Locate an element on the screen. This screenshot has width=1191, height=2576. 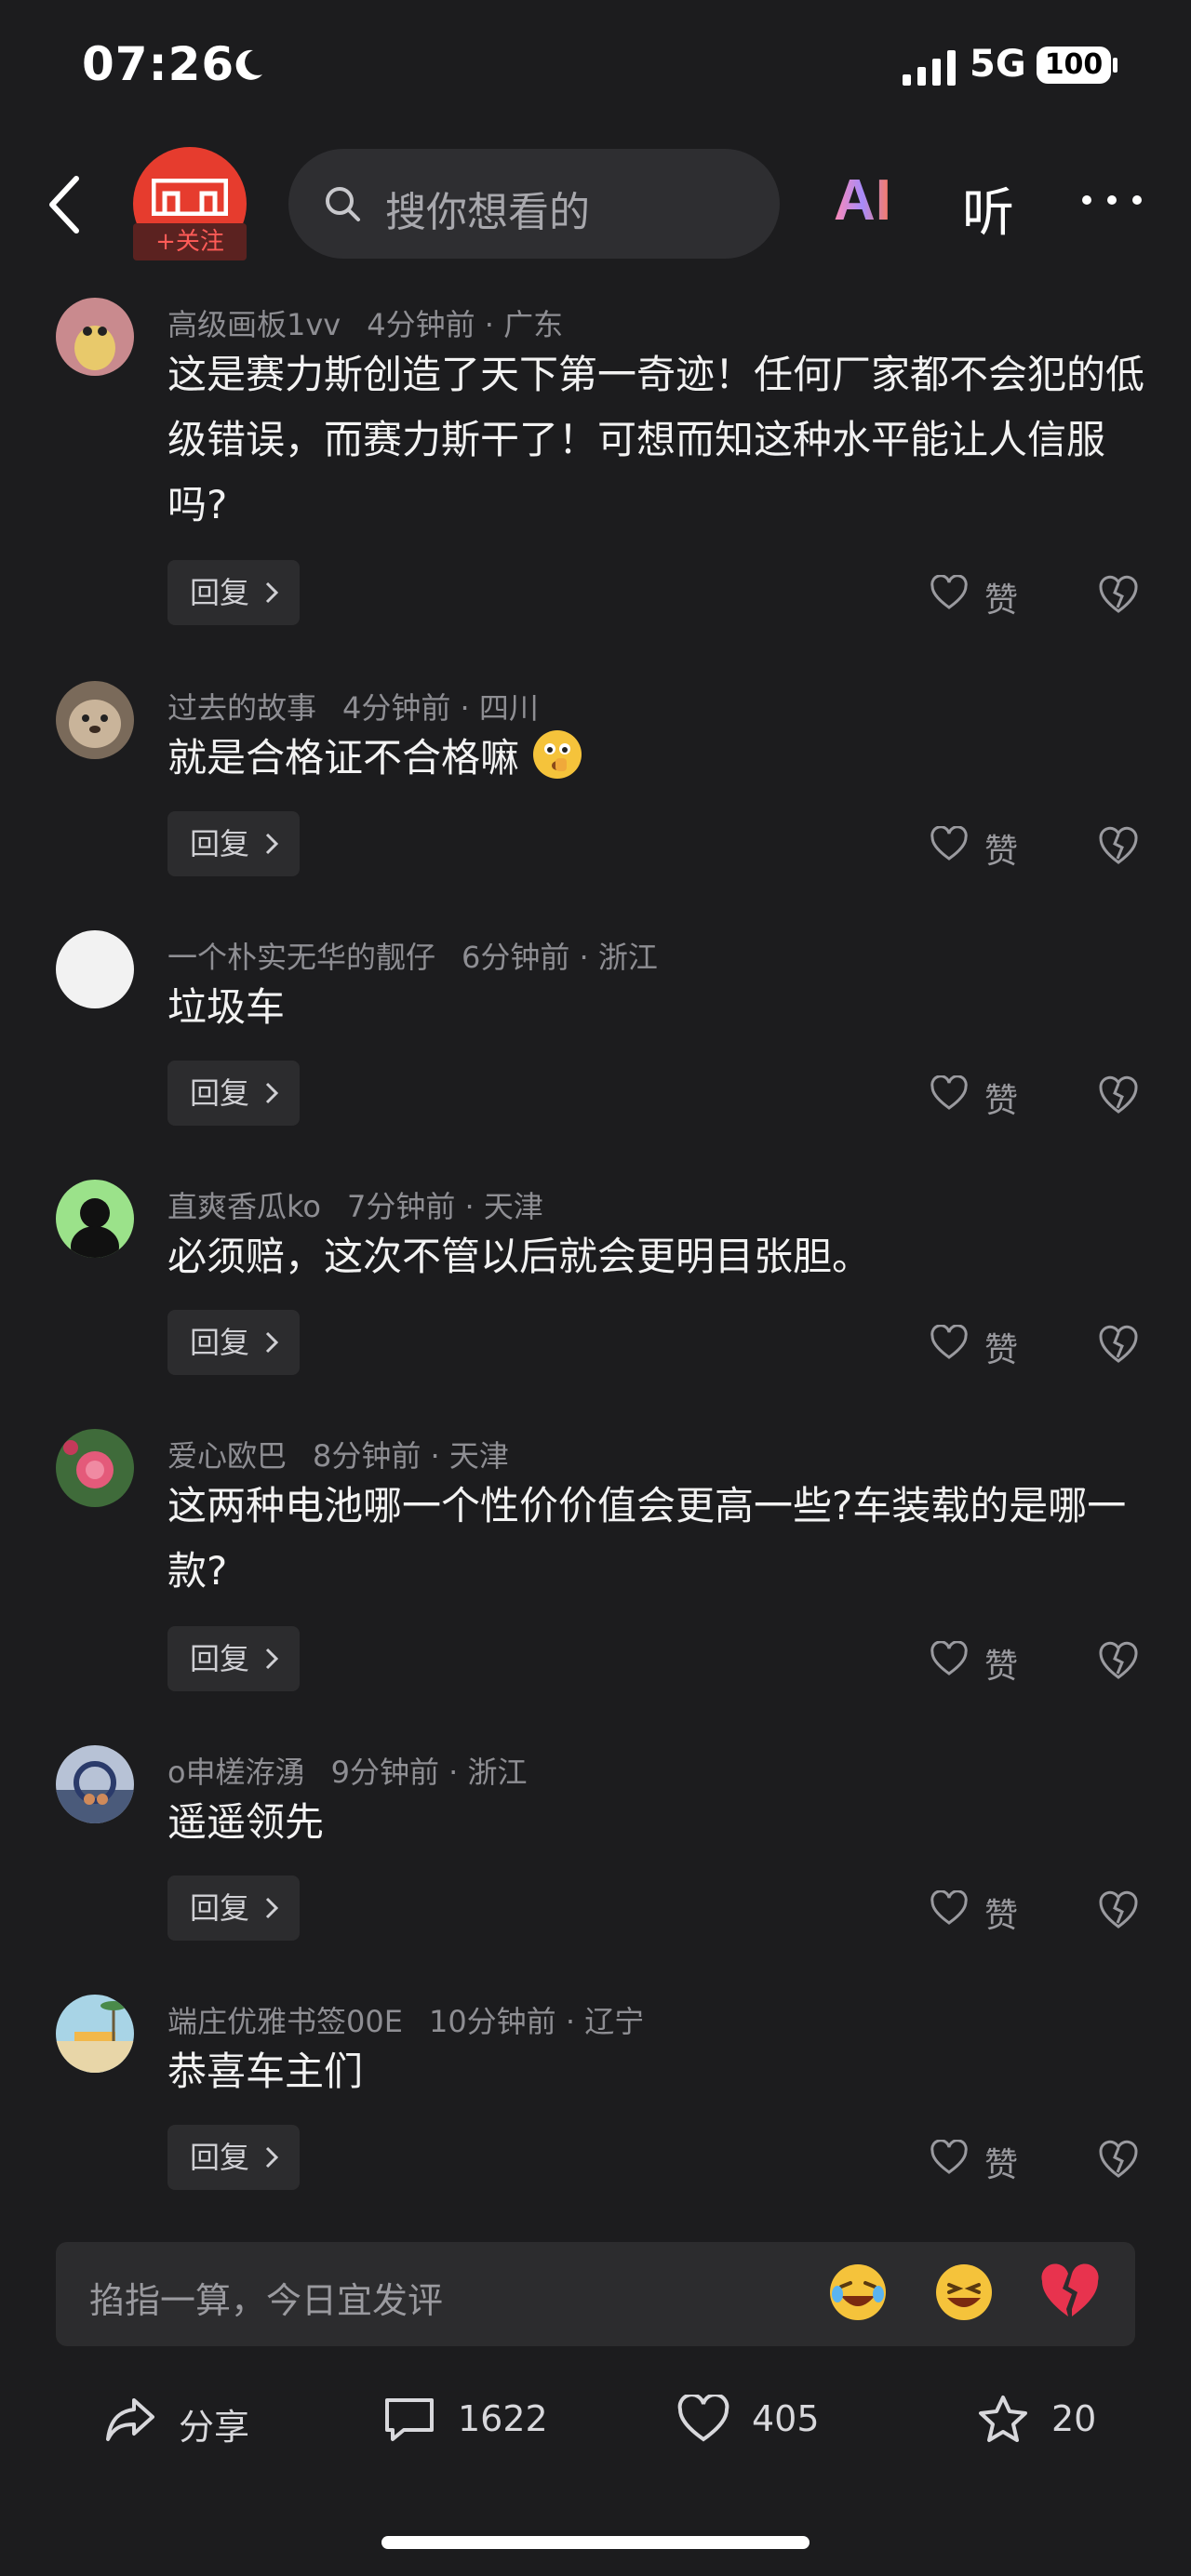
like-count: 405 is located at coordinates (786, 2418).